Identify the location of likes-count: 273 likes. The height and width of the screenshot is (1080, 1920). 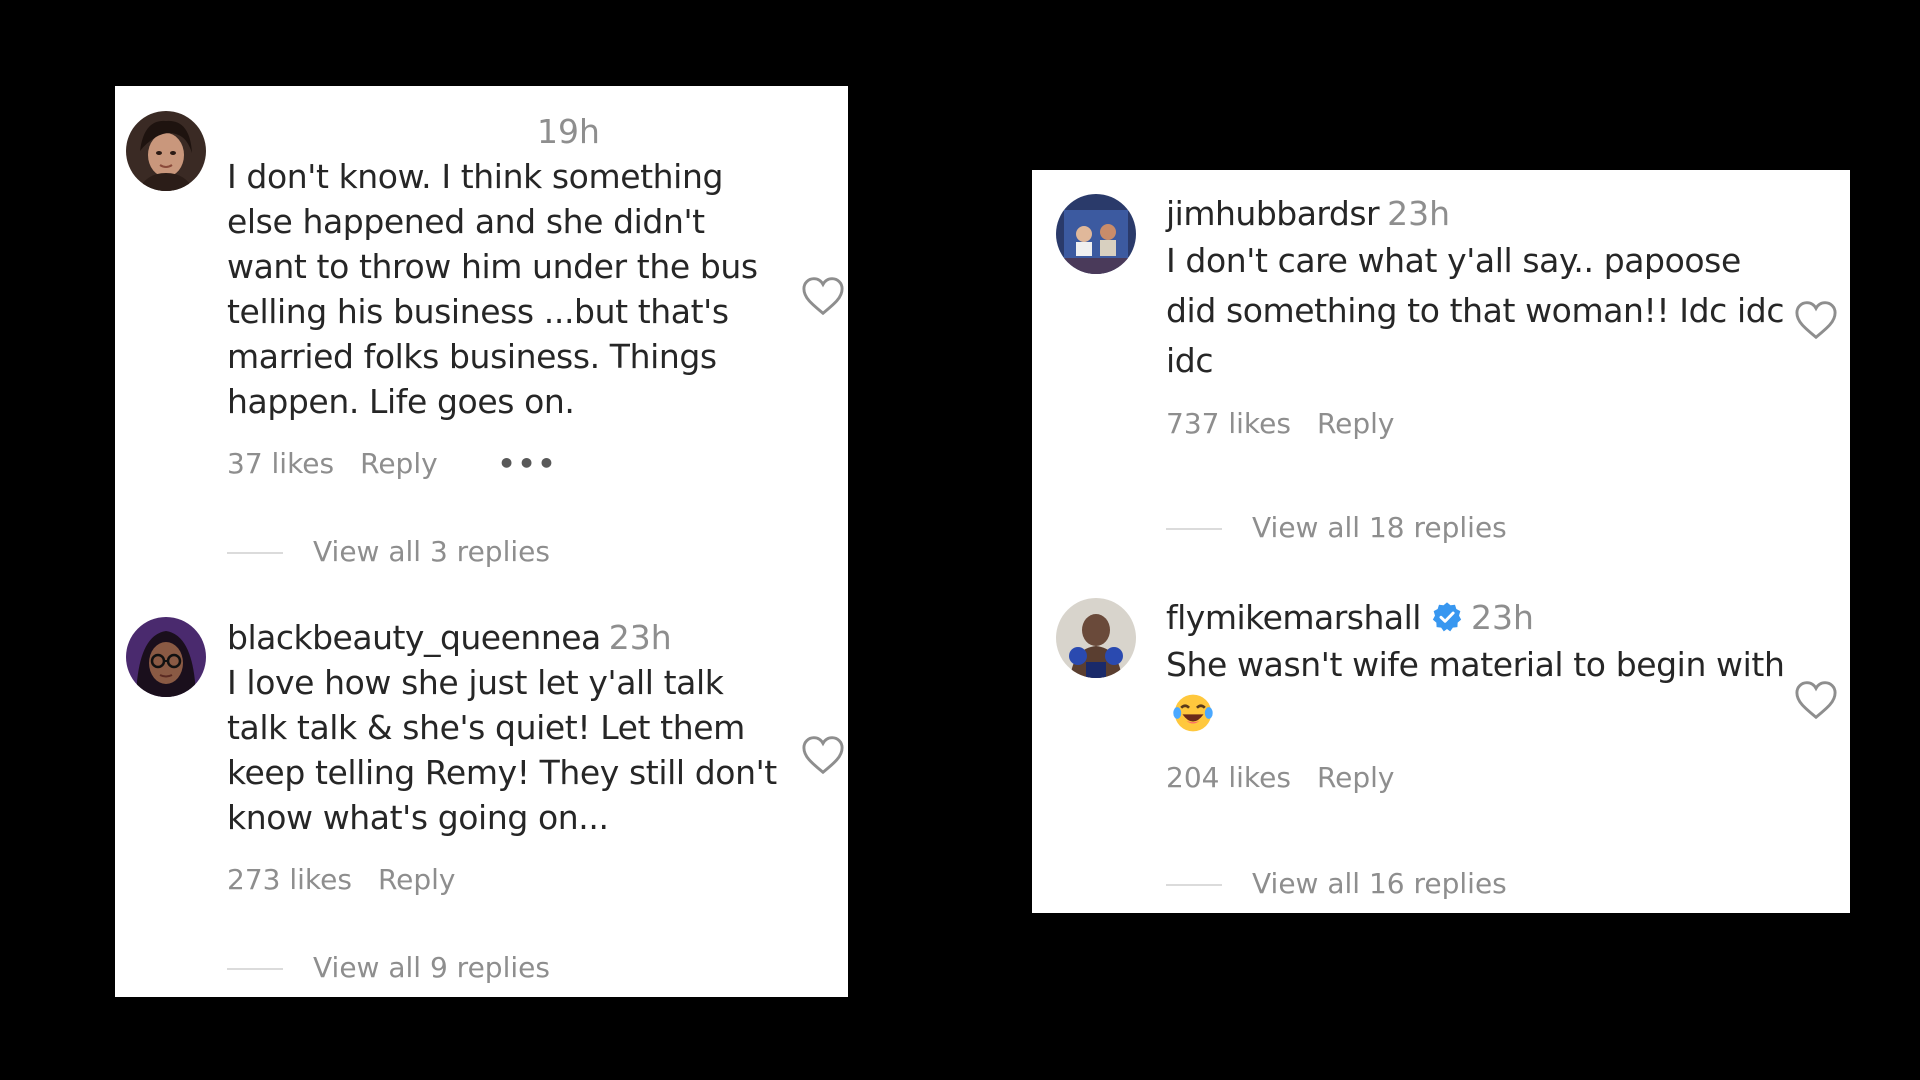
(289, 880).